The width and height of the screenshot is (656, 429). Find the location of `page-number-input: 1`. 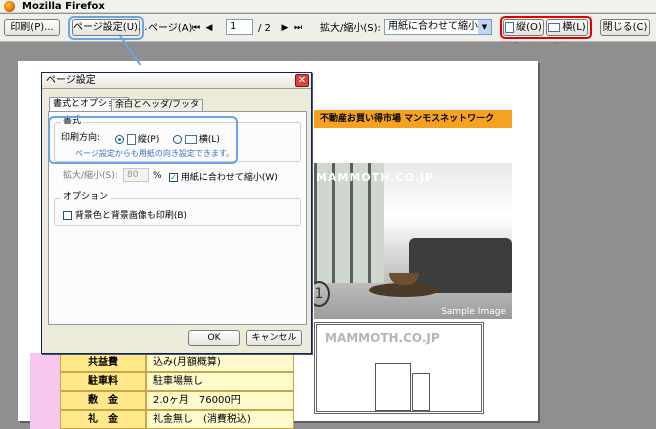

page-number-input: 1 is located at coordinates (239, 27).